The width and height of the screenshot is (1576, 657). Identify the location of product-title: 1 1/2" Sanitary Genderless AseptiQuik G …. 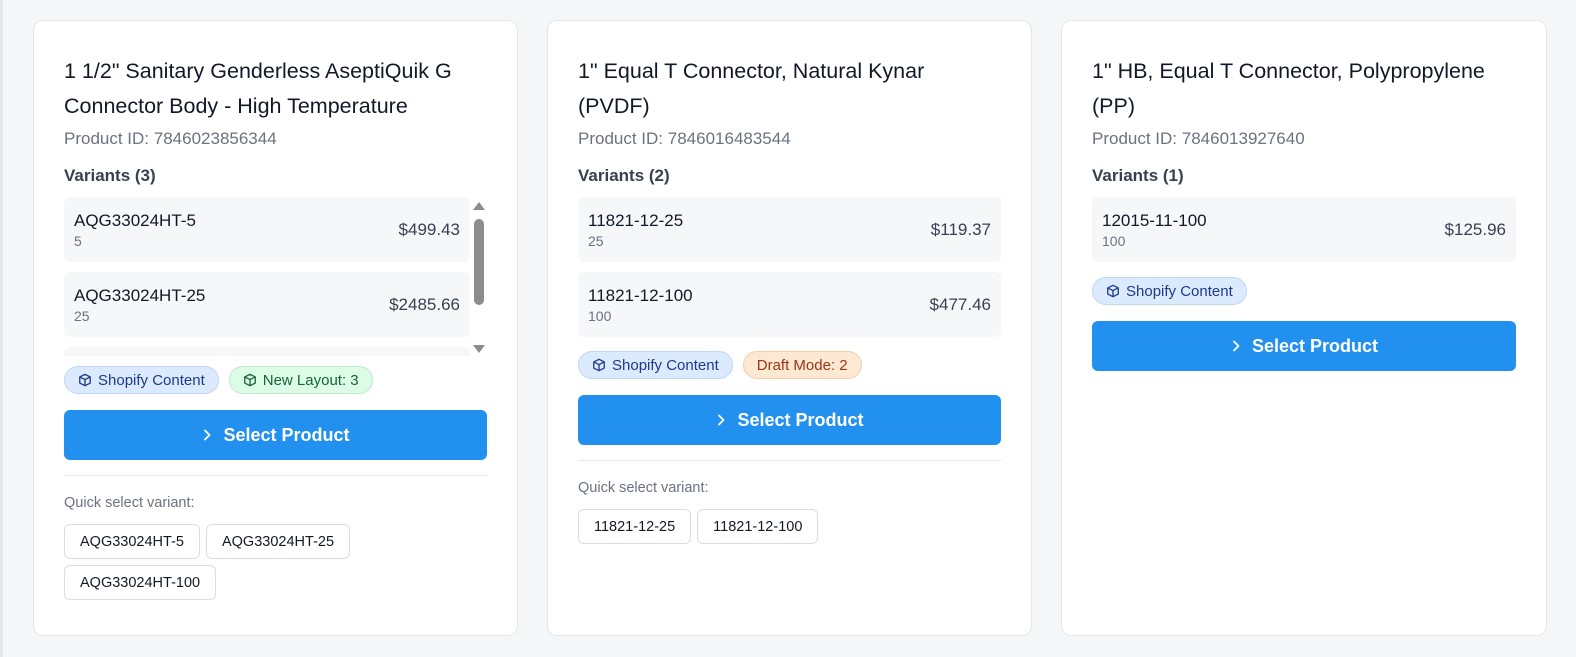
(258, 88).